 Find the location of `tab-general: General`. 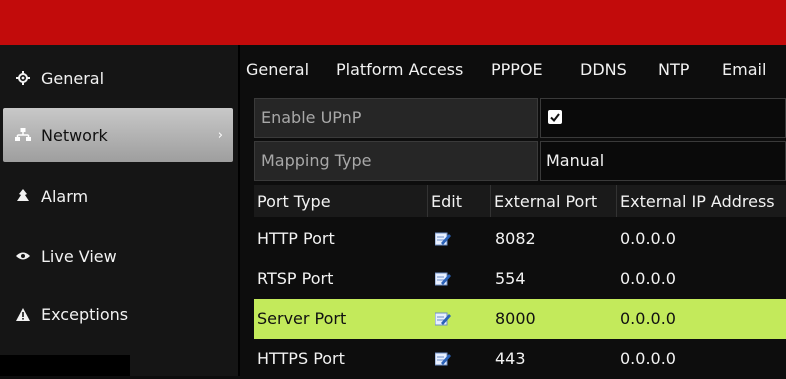

tab-general: General is located at coordinates (277, 69).